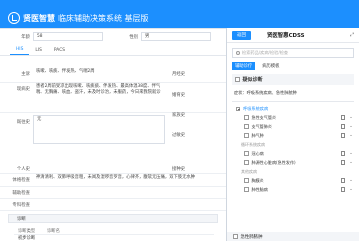 This screenshot has height=241, width=359. What do you see at coordinates (21, 180) in the screenshot?
I see `physical-exam-label: 体格检查` at bounding box center [21, 180].